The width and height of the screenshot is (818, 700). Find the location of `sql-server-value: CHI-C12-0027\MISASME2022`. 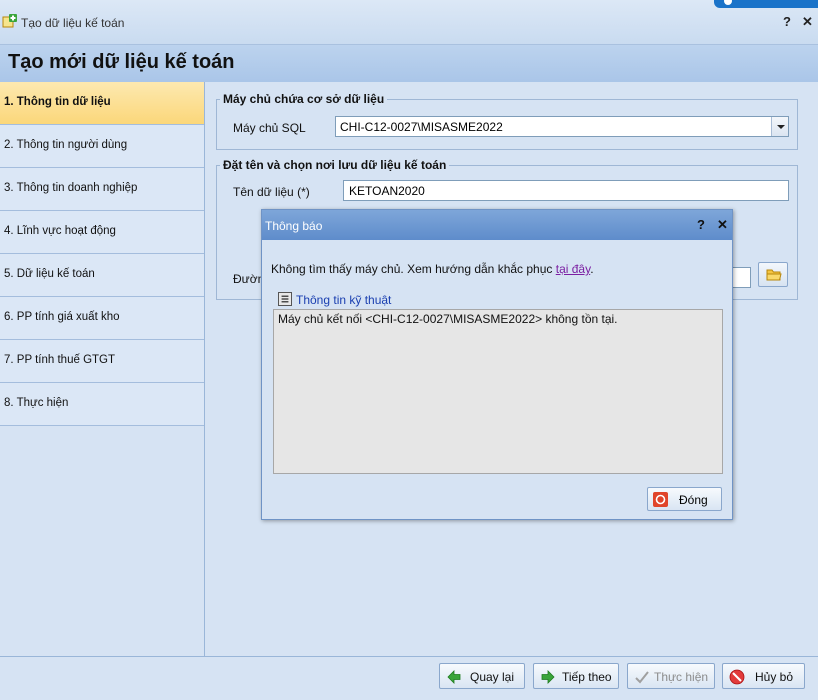

sql-server-value: CHI-C12-0027\MISASME2022 is located at coordinates (421, 127).